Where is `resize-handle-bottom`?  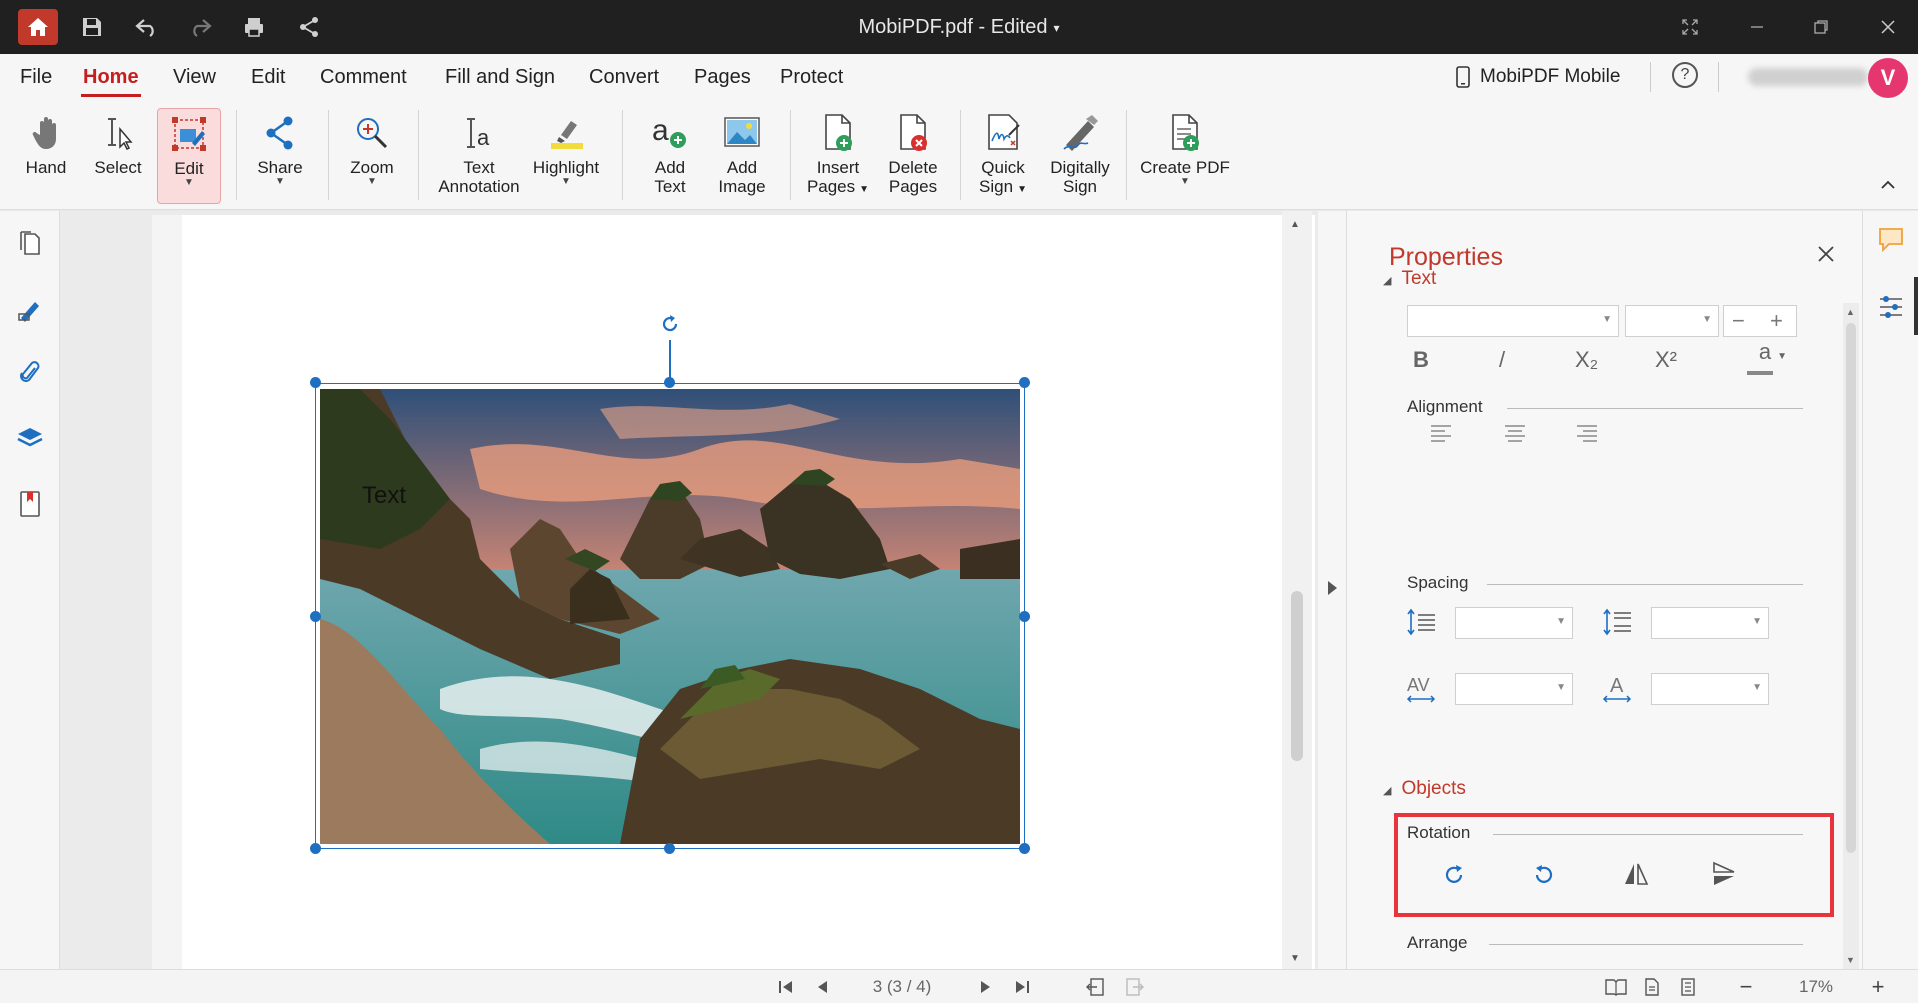
resize-handle-bottom is located at coordinates (669, 848).